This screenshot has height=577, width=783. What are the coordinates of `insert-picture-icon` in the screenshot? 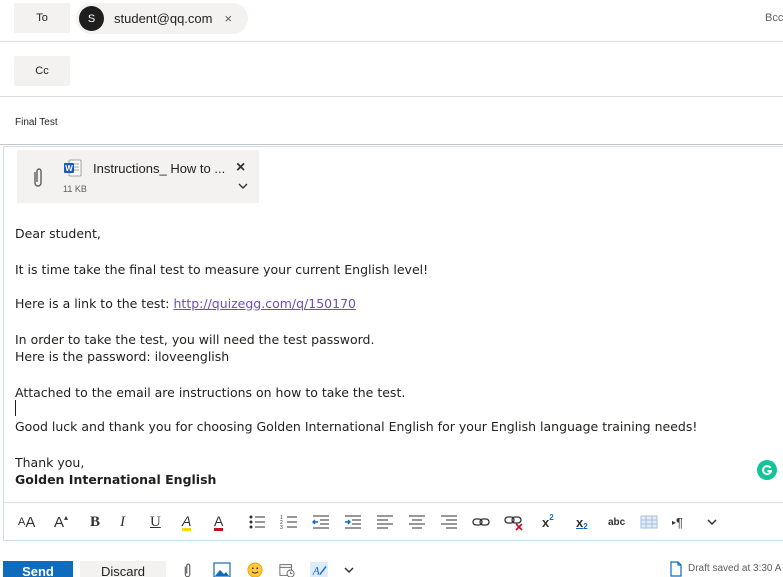 It's located at (222, 569).